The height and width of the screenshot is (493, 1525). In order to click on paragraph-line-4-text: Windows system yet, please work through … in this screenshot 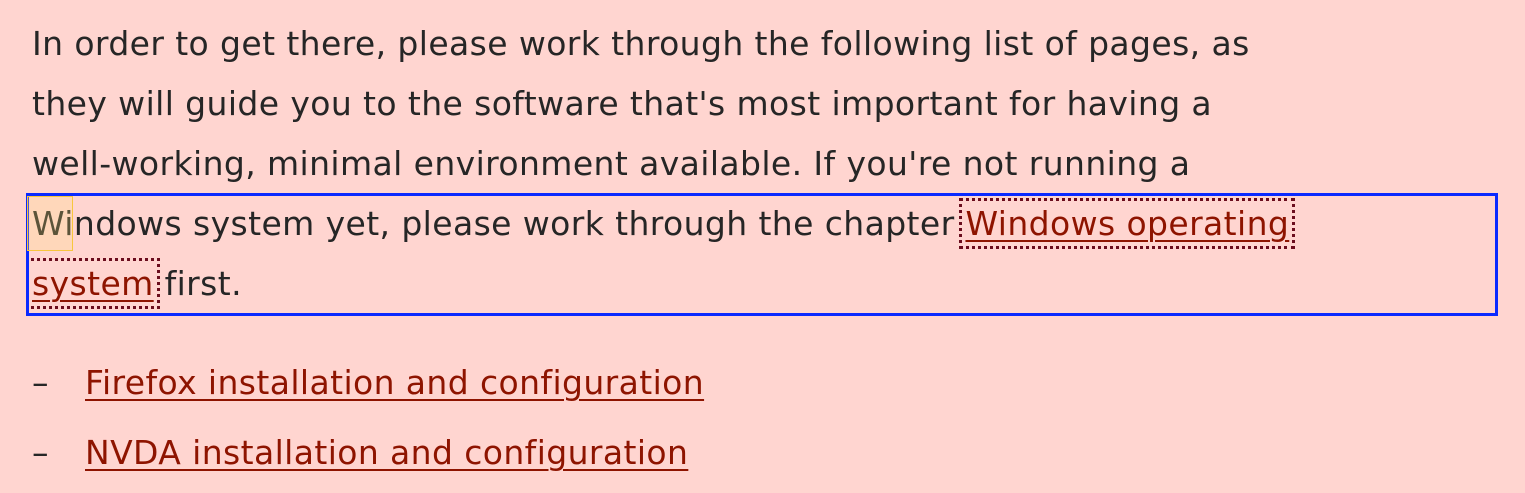, I will do `click(499, 223)`.